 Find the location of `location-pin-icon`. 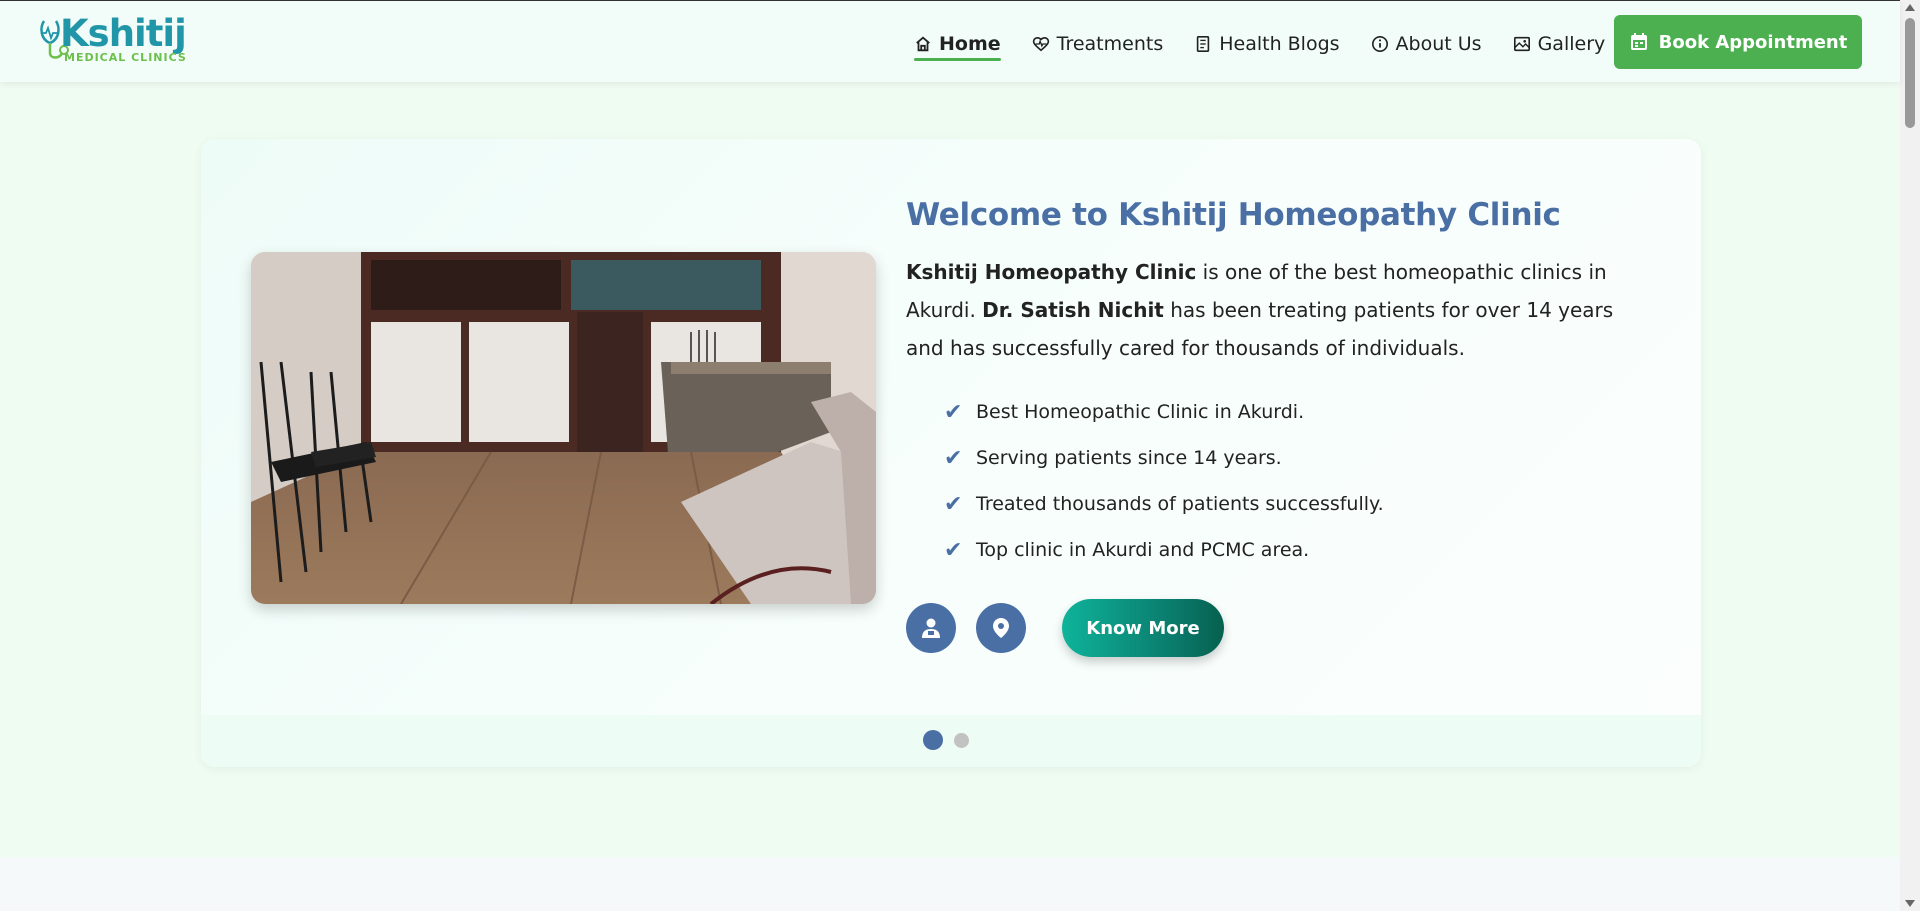

location-pin-icon is located at coordinates (1001, 628).